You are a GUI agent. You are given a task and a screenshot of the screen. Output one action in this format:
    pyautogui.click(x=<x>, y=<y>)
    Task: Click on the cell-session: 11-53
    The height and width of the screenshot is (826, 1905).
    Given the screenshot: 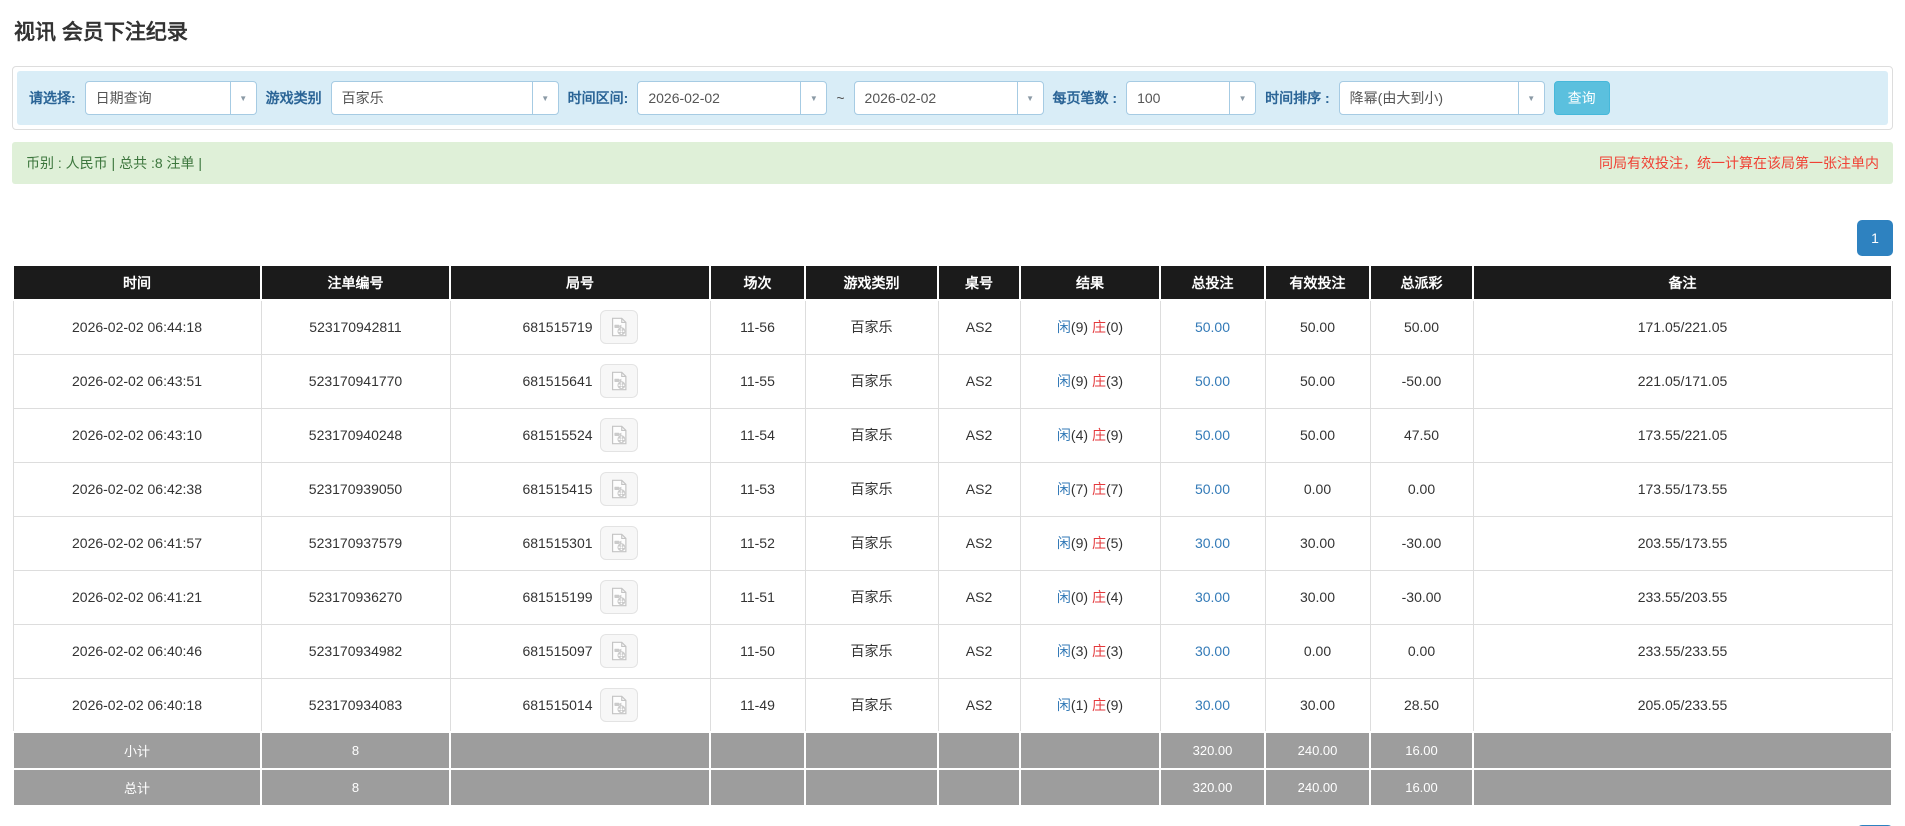 What is the action you would take?
    pyautogui.click(x=757, y=489)
    